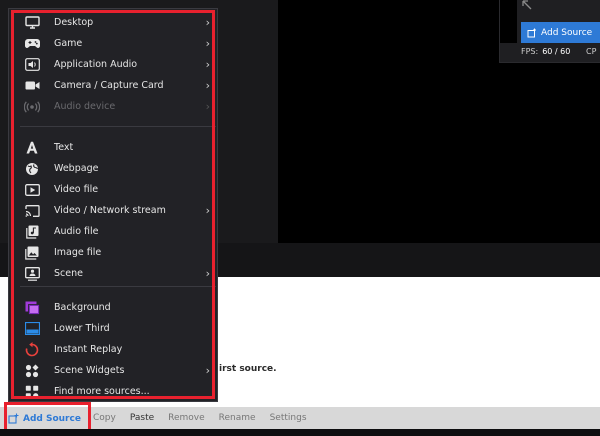  I want to click on menu-item-application-audio: Application Audio ›, so click(118, 64).